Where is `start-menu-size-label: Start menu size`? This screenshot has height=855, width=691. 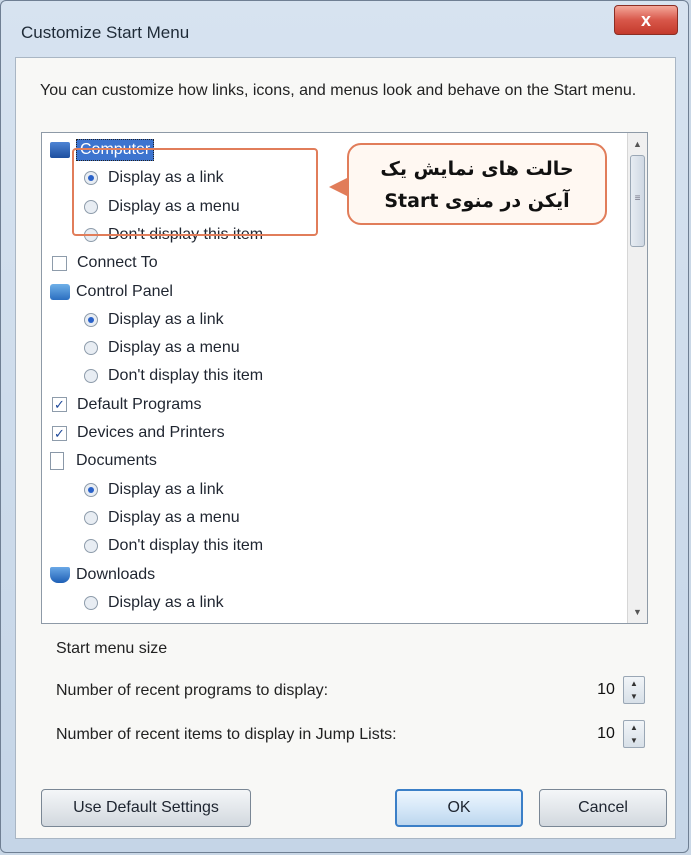 start-menu-size-label: Start menu size is located at coordinates (112, 648).